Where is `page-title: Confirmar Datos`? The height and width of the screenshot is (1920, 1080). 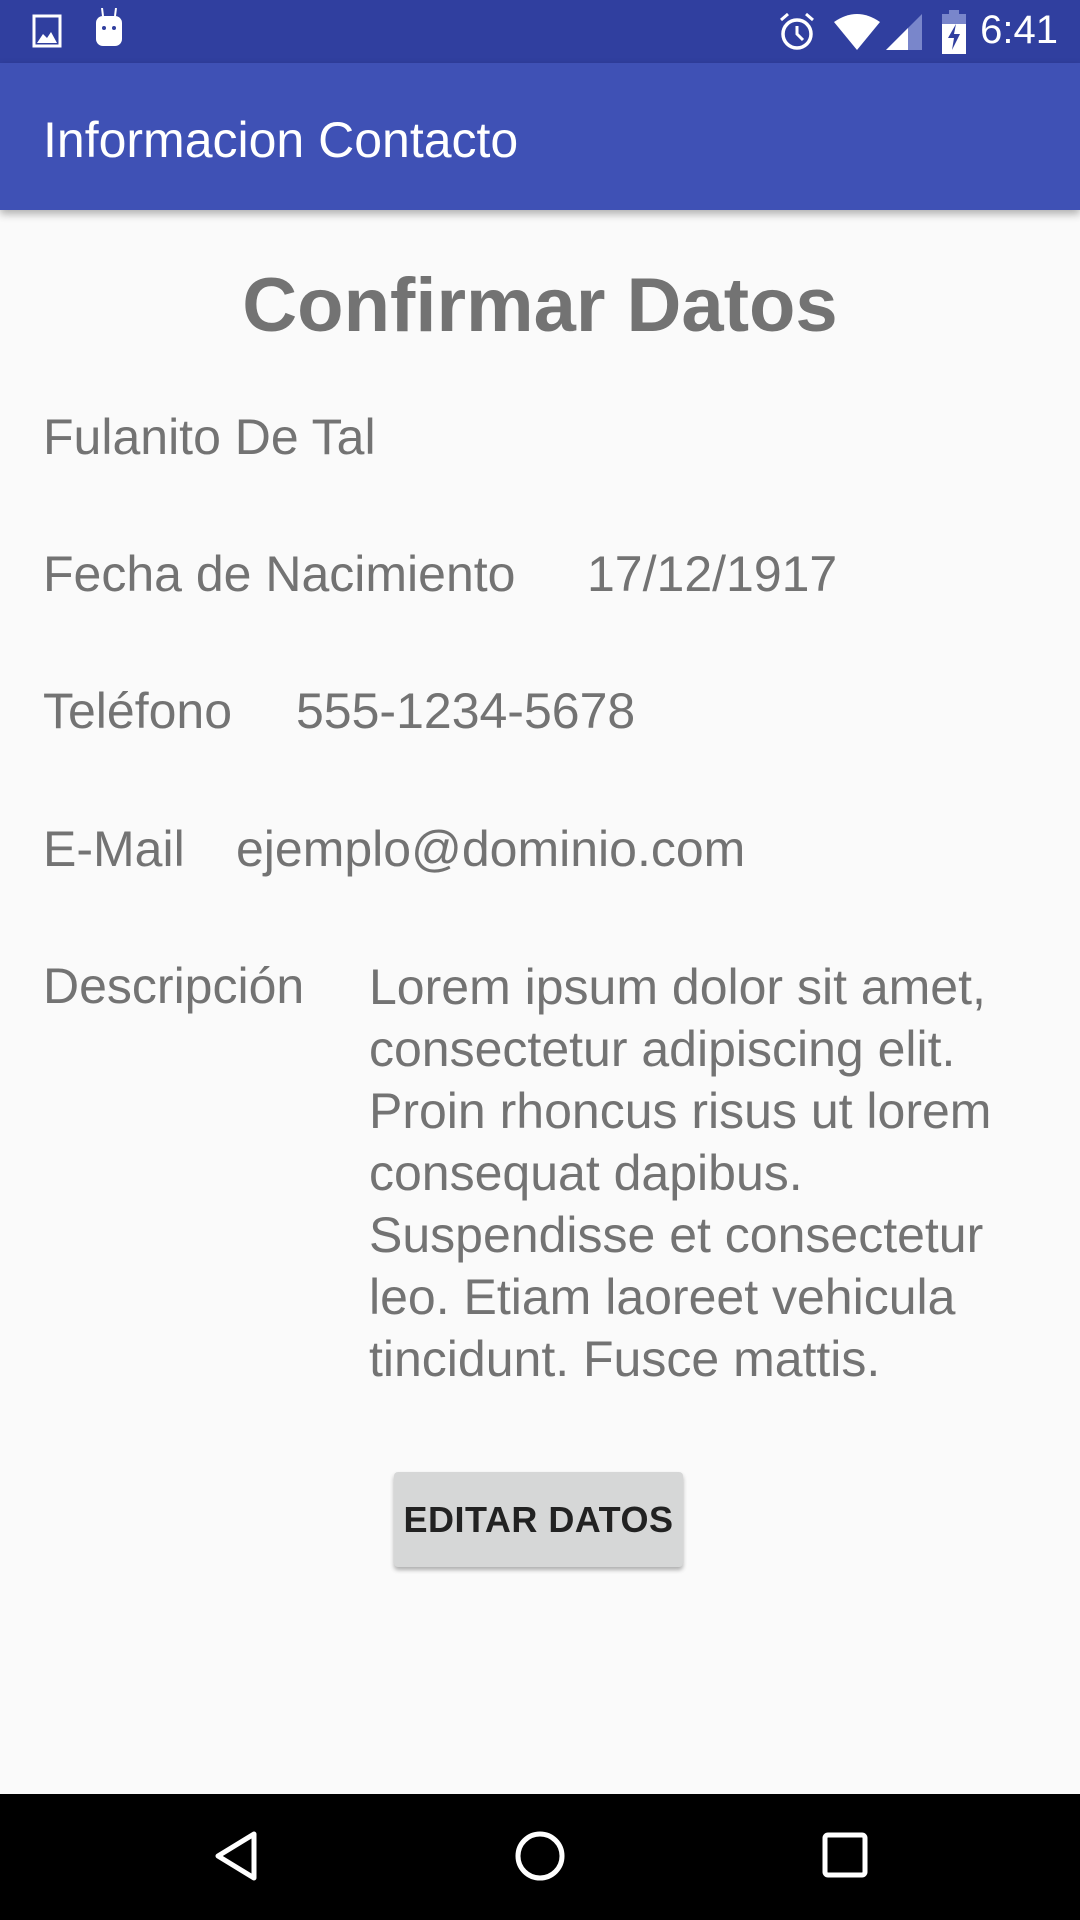 page-title: Confirmar Datos is located at coordinates (540, 305).